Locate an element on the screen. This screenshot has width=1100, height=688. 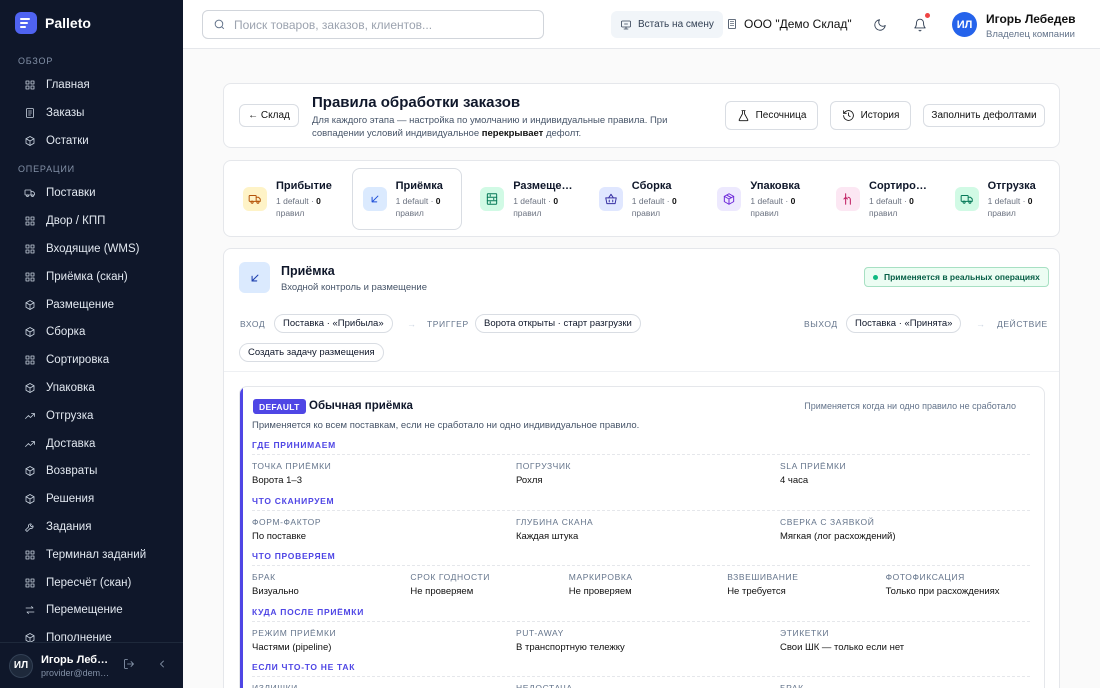
sidebar-item: Поставки is located at coordinates (60, 193).